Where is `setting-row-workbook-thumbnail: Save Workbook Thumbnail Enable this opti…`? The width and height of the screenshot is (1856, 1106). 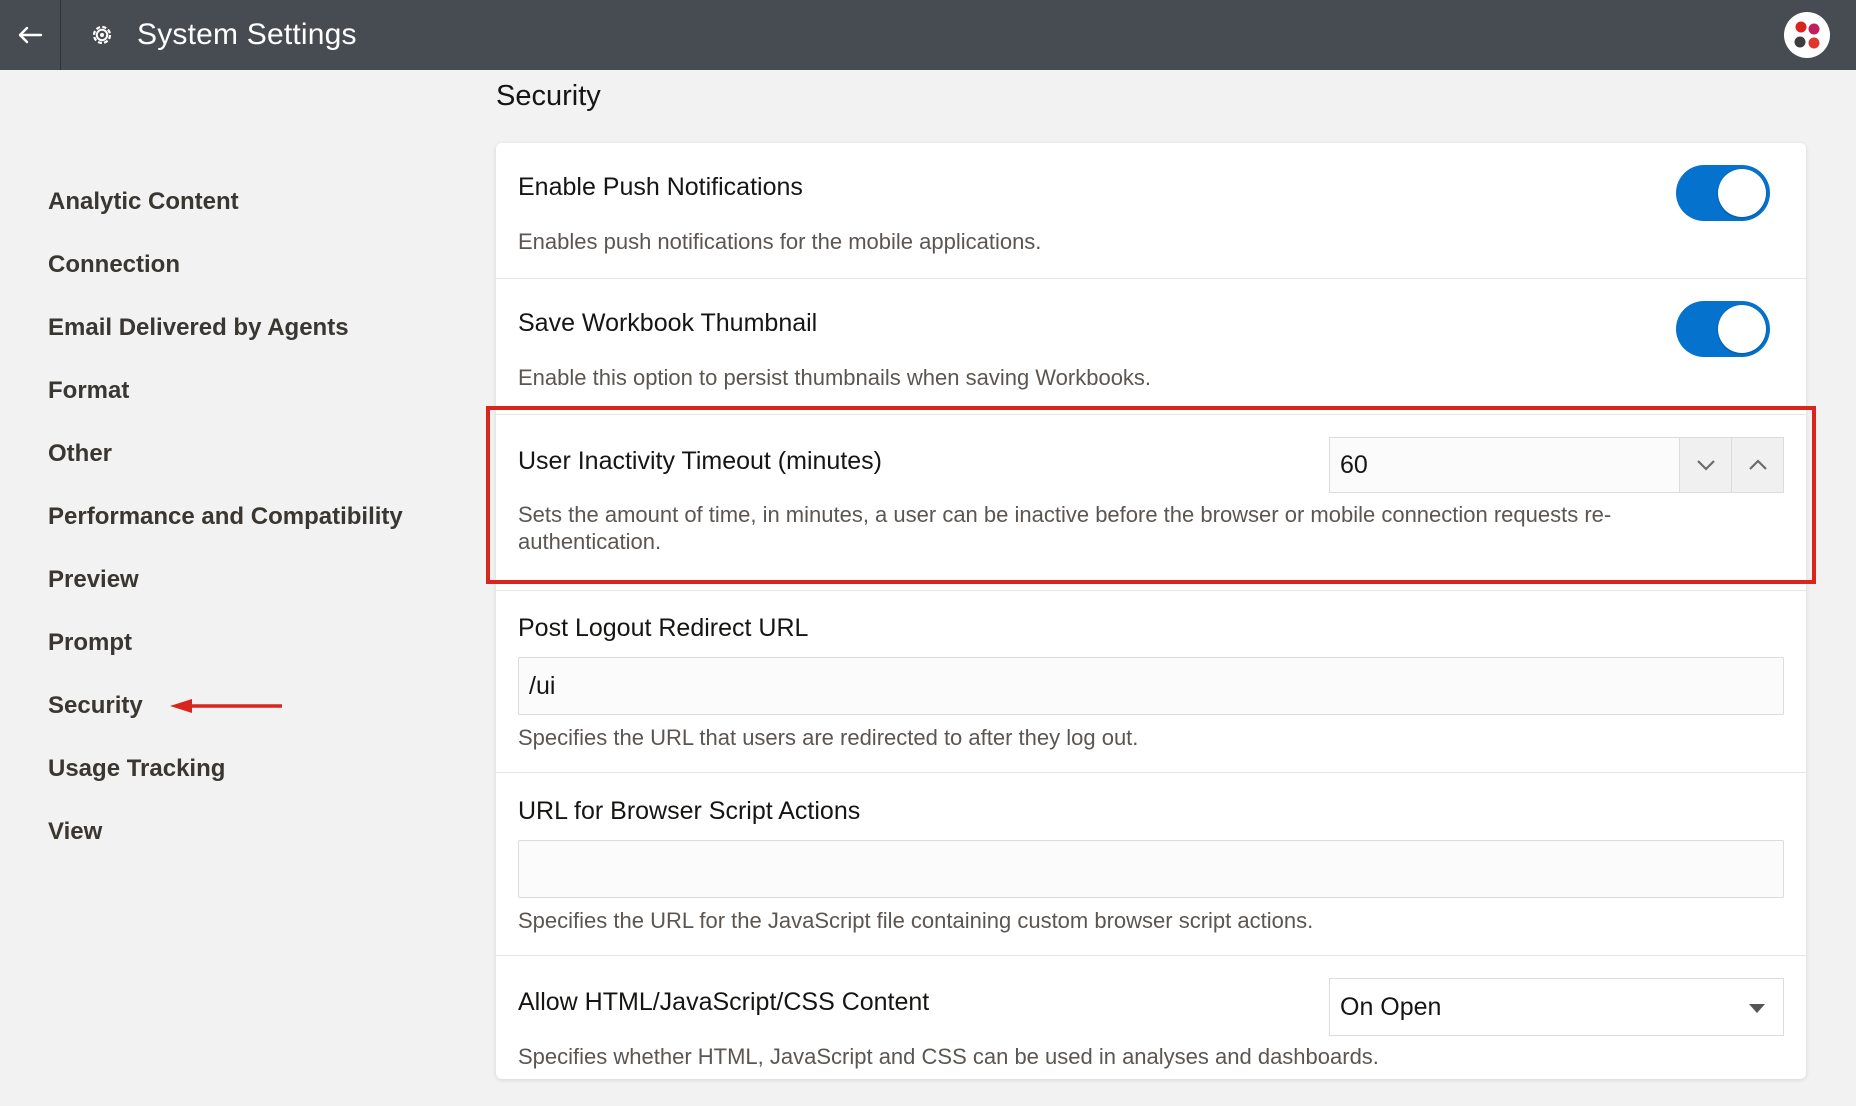
setting-row-workbook-thumbnail: Save Workbook Thumbnail Enable this opti… is located at coordinates (1151, 347).